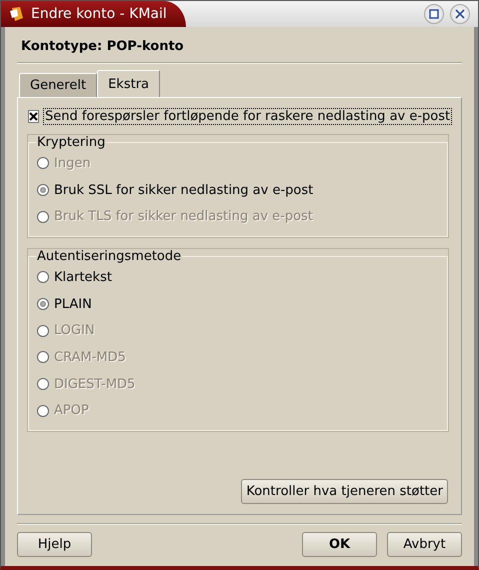  I want to click on app-icon, so click(17, 14).